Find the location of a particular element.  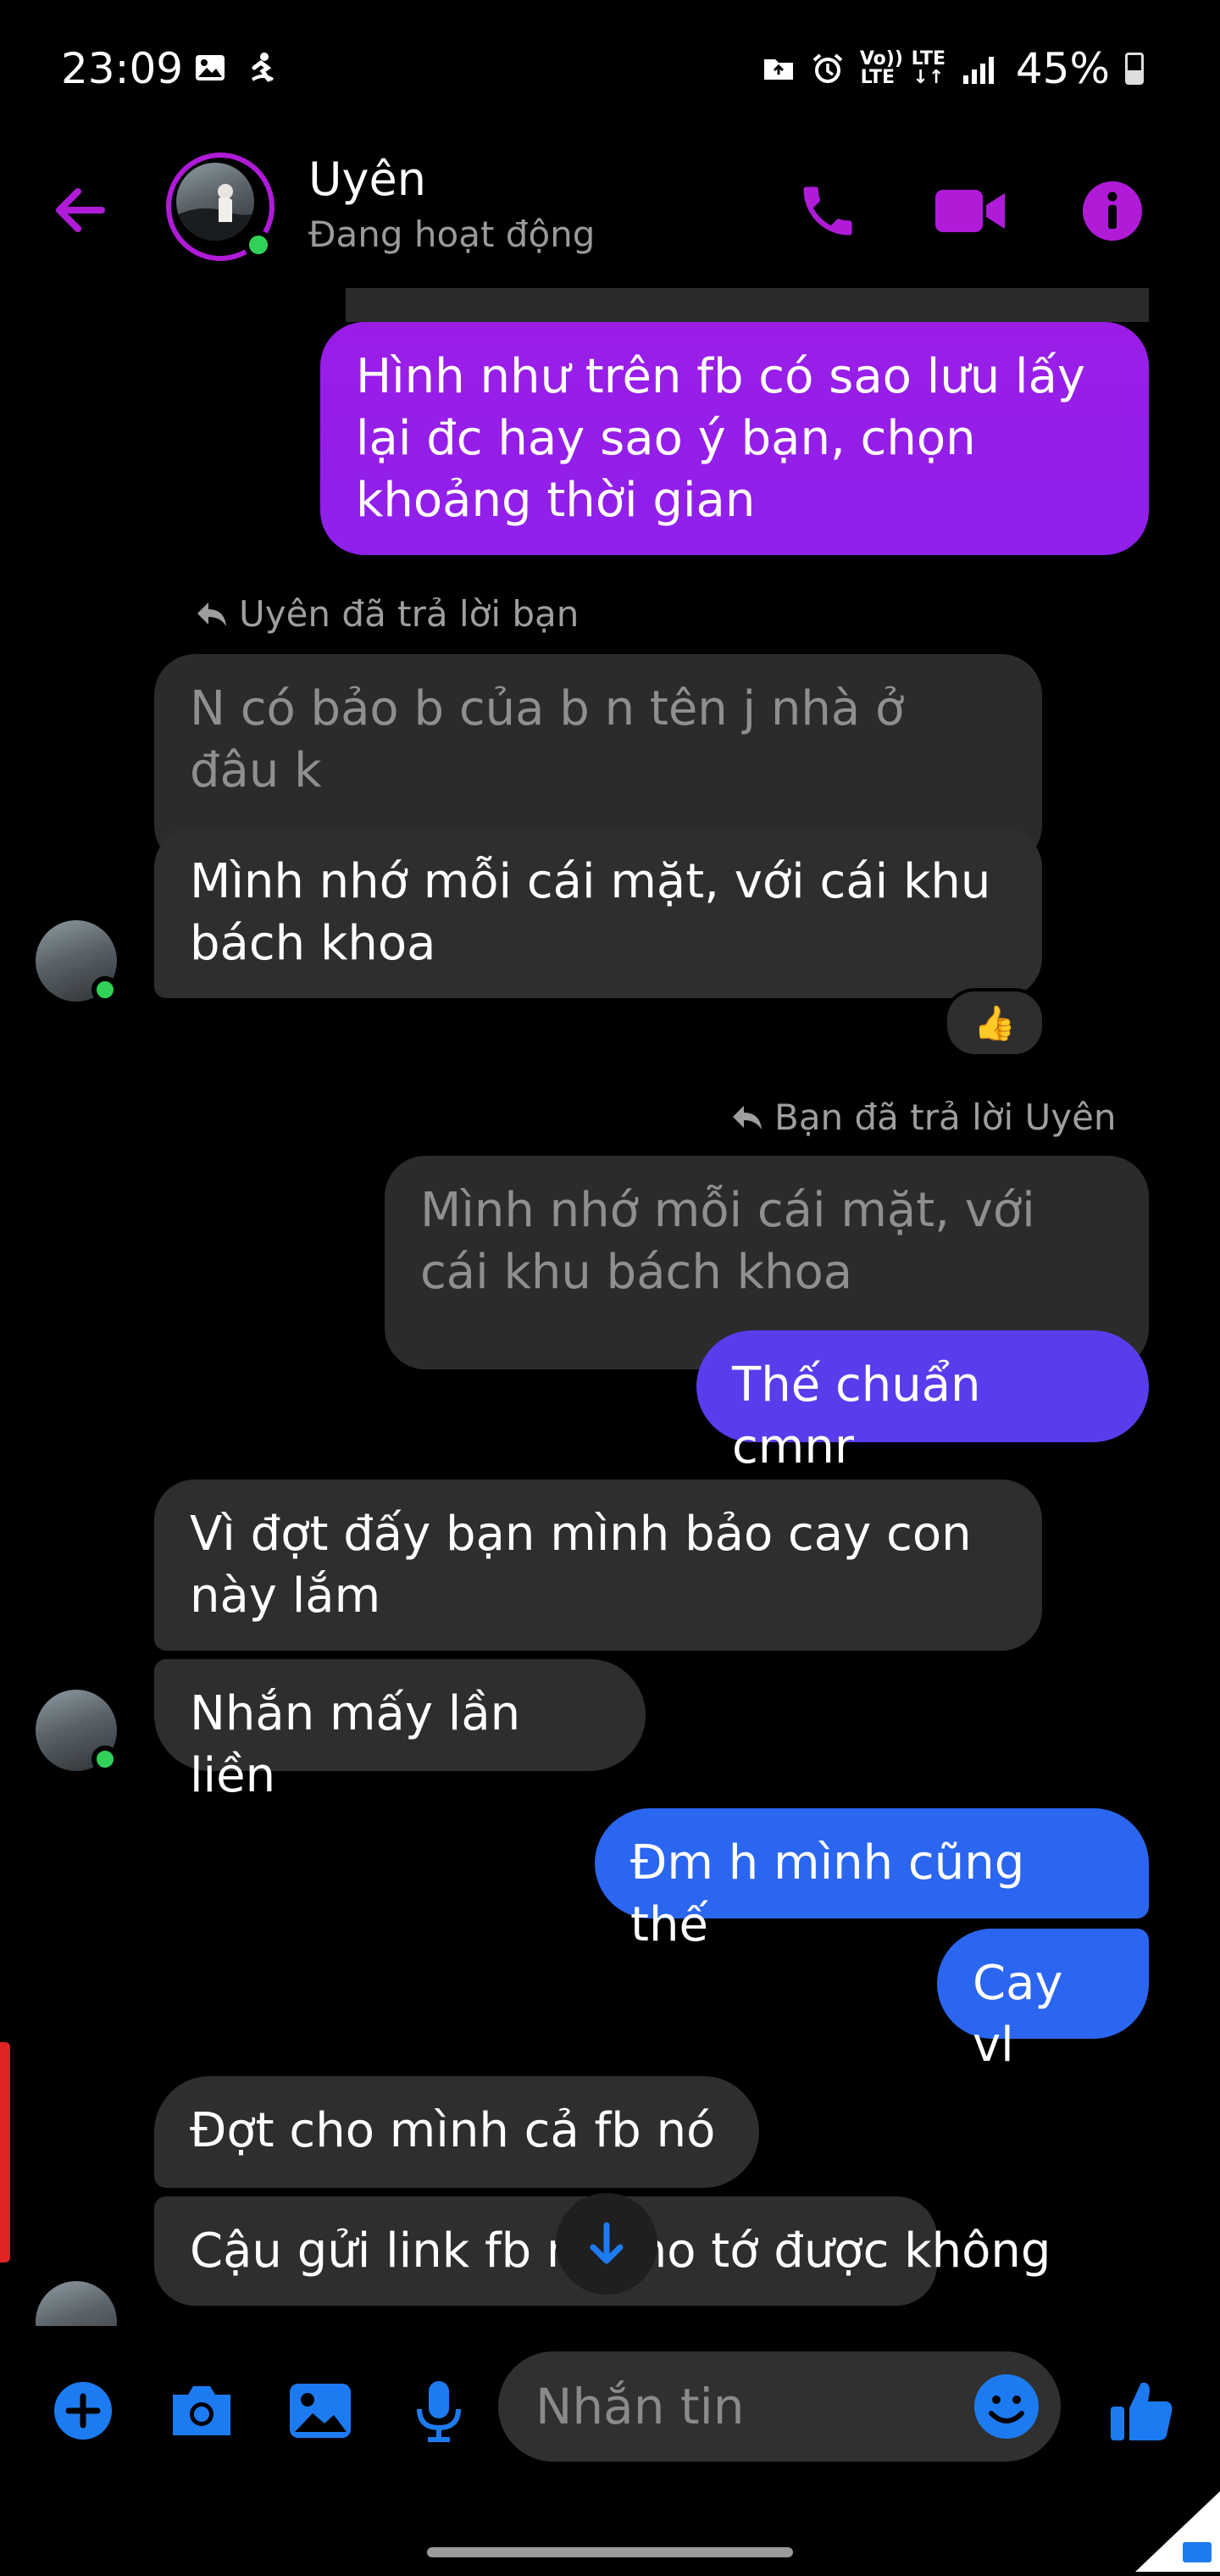

emoji-icon is located at coordinates (1006, 2406).